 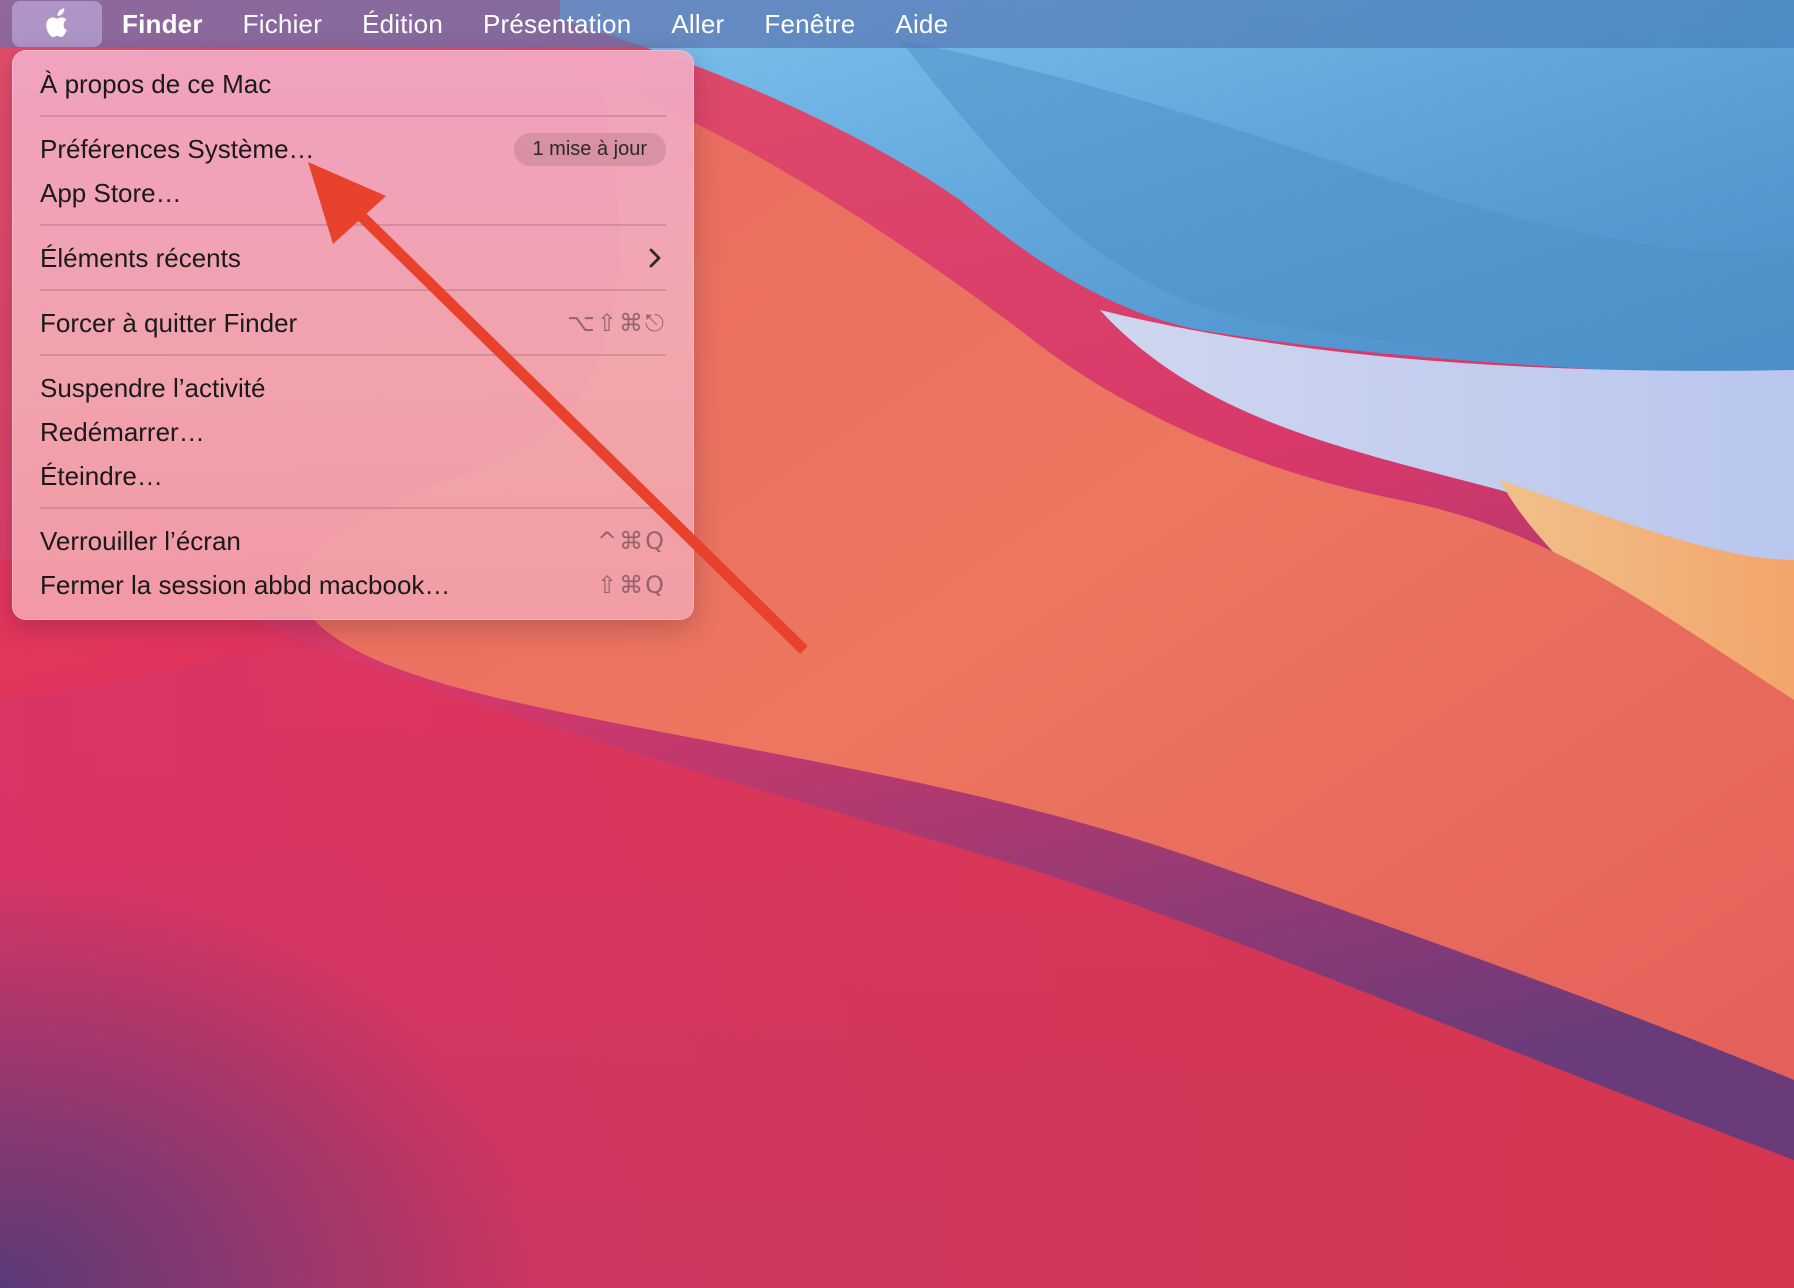 What do you see at coordinates (282, 24) in the screenshot?
I see `menubar-item-fichier: Fichier` at bounding box center [282, 24].